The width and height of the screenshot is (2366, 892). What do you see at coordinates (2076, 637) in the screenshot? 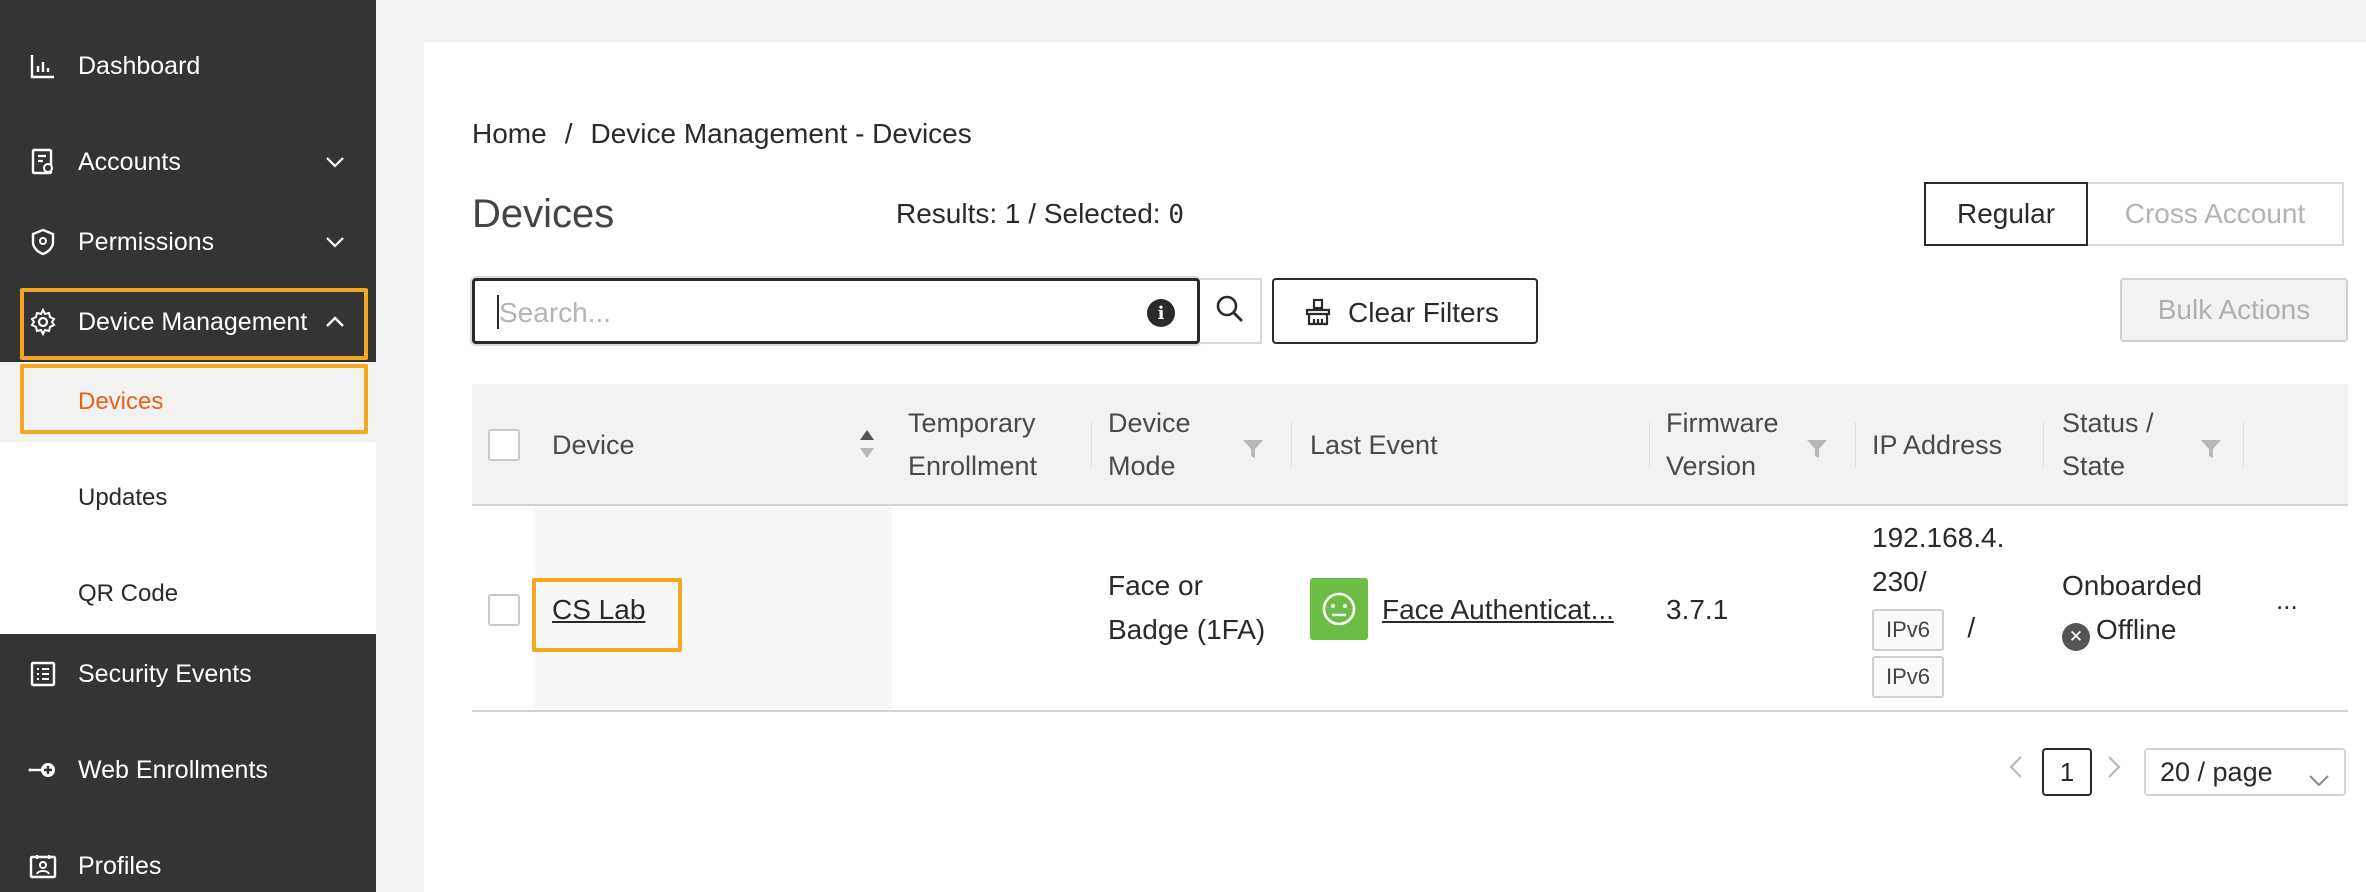
I see `offline-x-icon: ✕` at bounding box center [2076, 637].